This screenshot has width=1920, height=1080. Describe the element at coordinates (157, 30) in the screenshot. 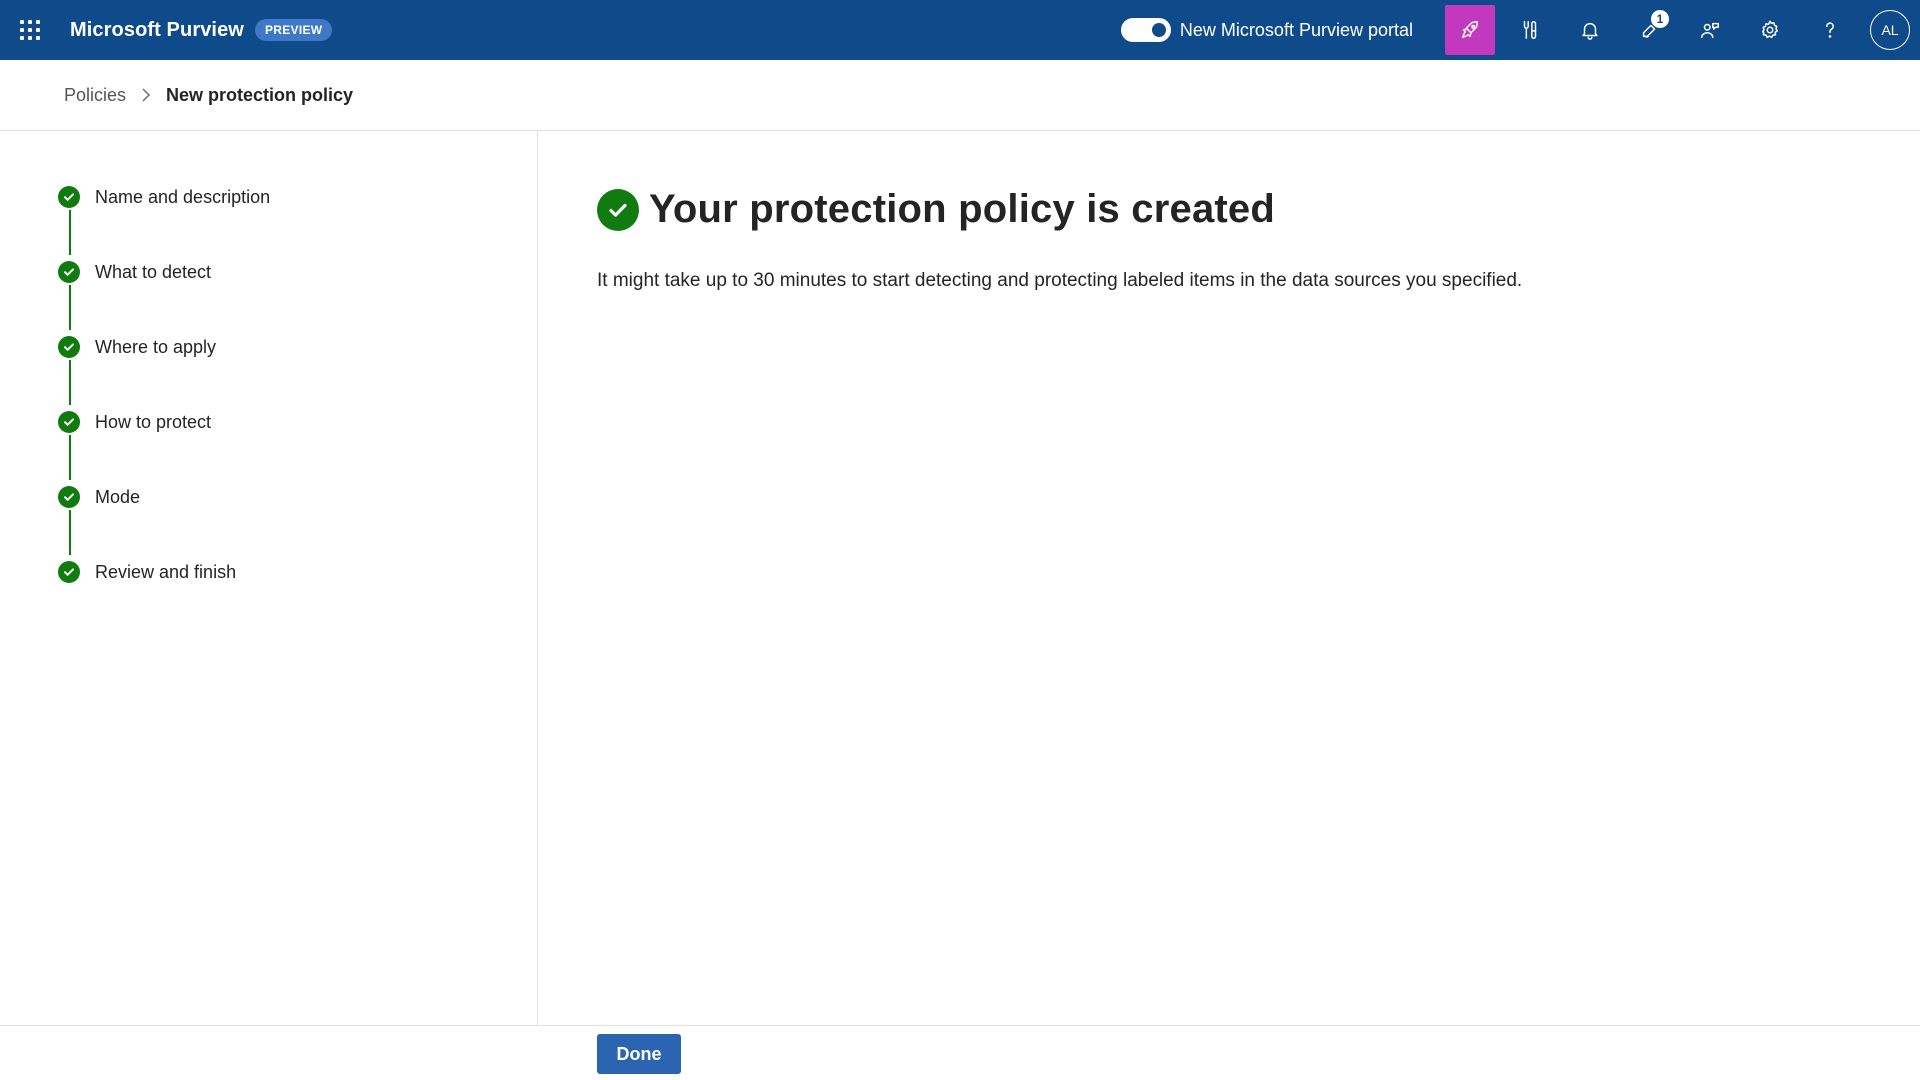

I see `app-title: Microsoft Purview` at that location.